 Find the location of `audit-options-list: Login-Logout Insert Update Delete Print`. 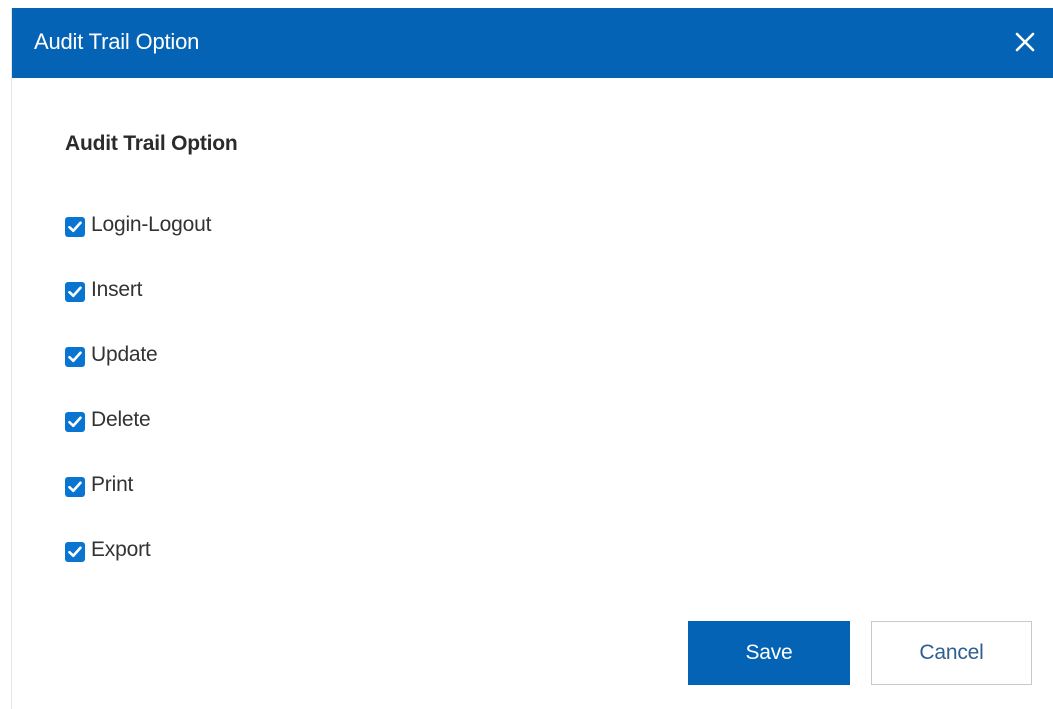

audit-options-list: Login-Logout Insert Update Delete Print is located at coordinates (138, 399).